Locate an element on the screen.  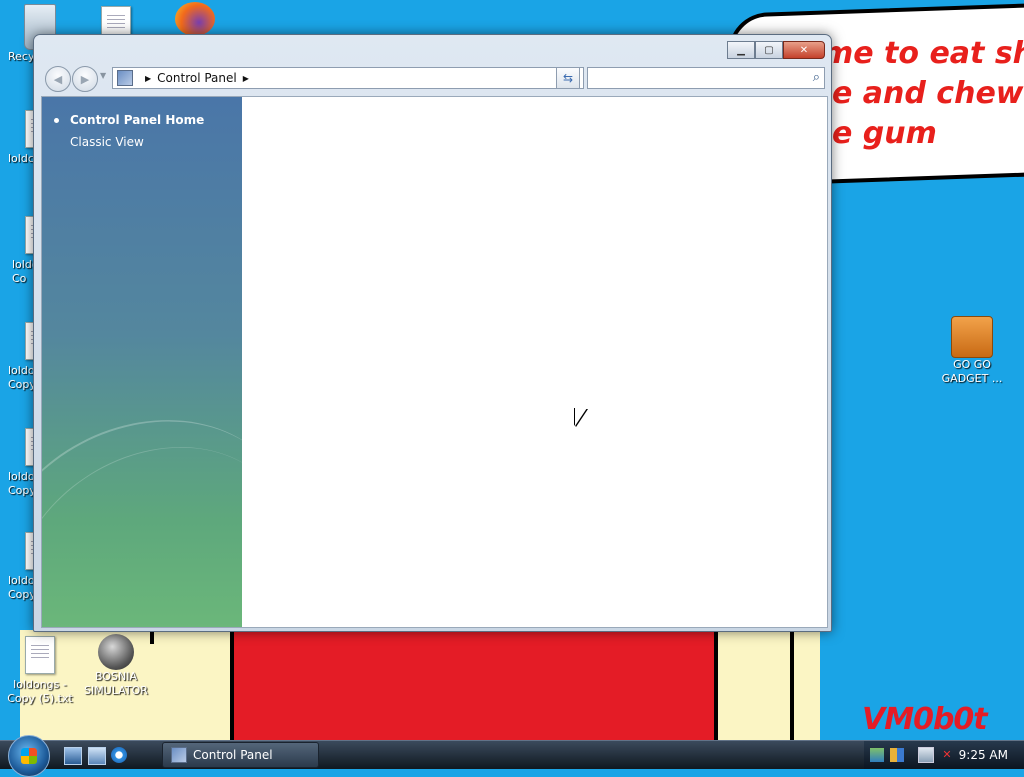
sidebar-item-control-panel-home: Control Panel Home is located at coordinates (129, 120).